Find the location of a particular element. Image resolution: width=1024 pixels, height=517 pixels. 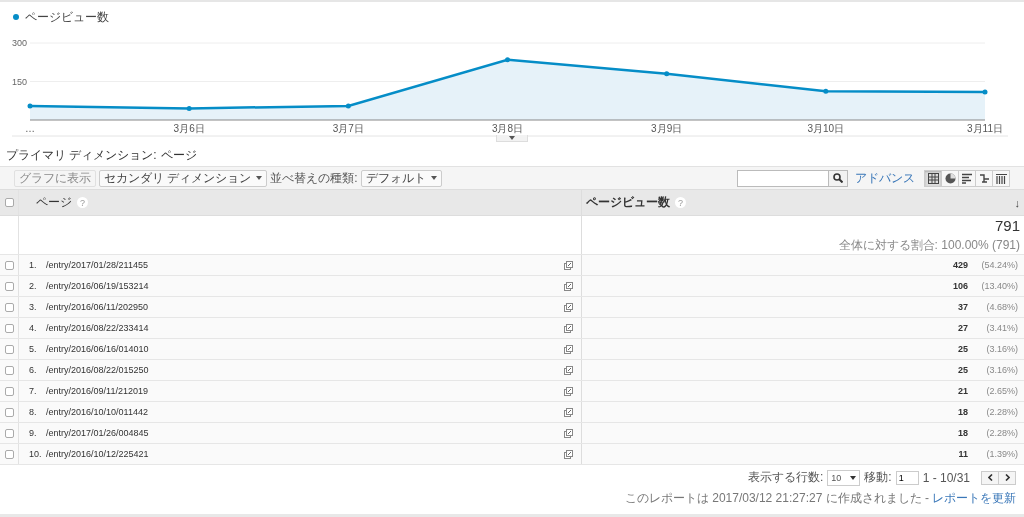

pageview-count: 21 is located at coordinates (963, 391).